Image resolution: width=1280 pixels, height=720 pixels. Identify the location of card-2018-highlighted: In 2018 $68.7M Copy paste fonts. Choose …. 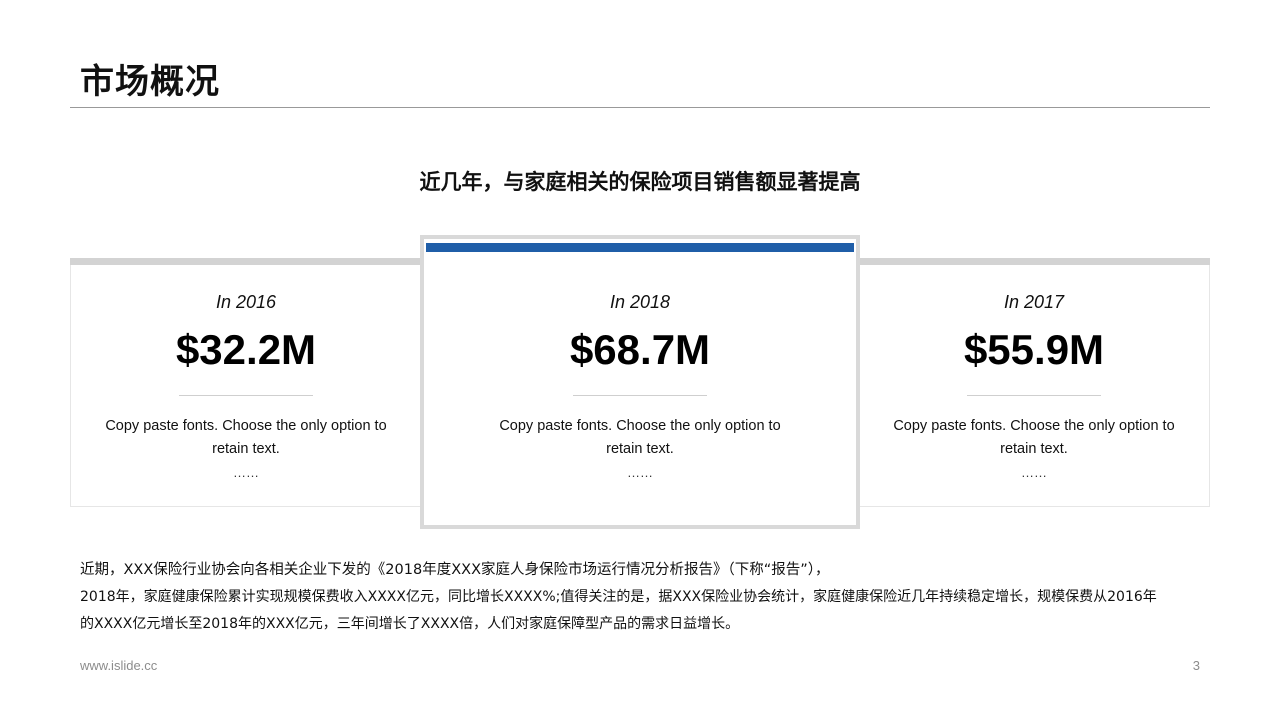
(640, 382).